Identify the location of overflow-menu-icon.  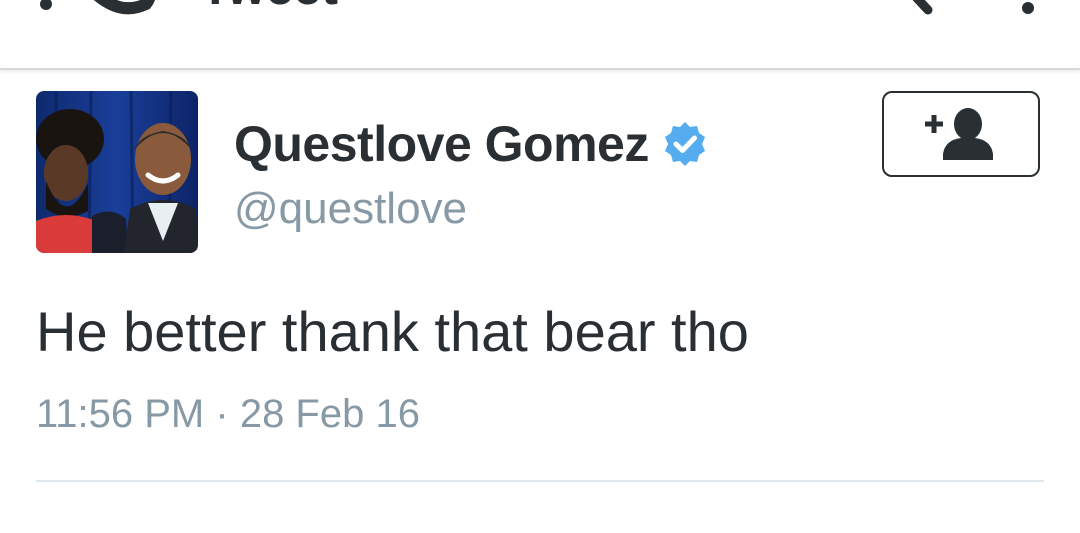
(1028, 11).